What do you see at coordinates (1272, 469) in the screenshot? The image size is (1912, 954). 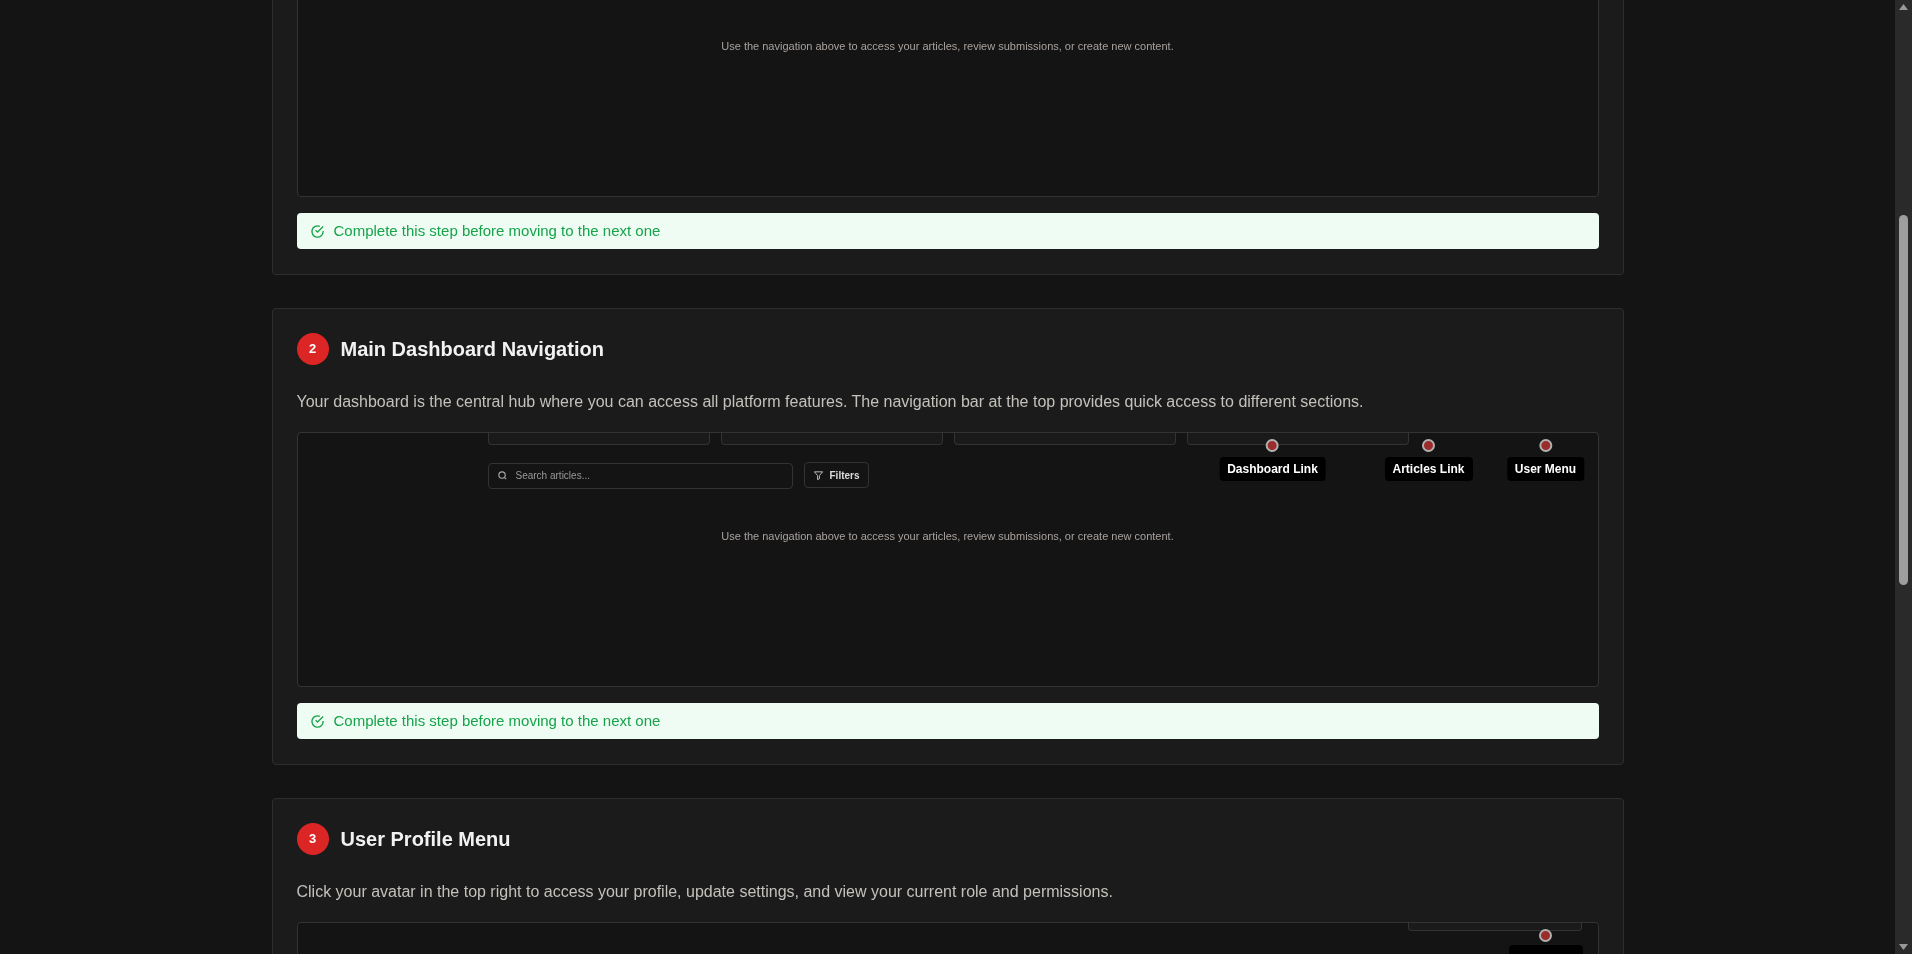 I see `hotspot-label: Dashboard Link` at bounding box center [1272, 469].